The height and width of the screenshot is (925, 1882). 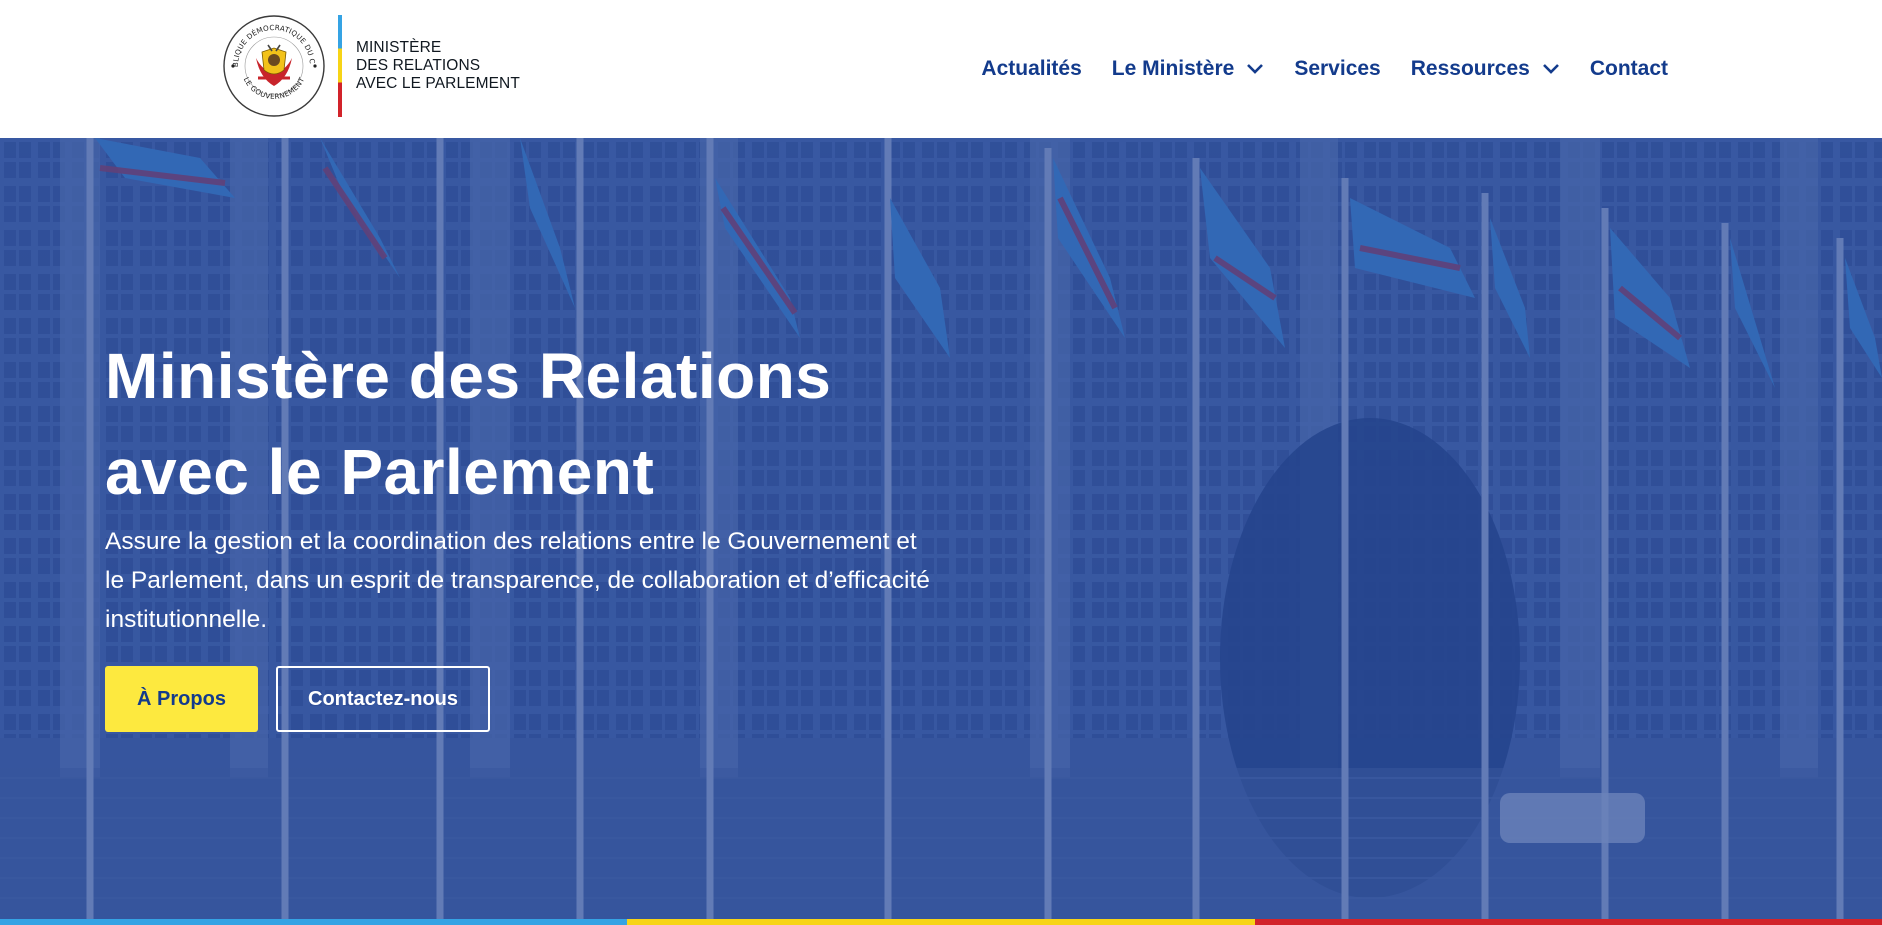 I want to click on hero-title-line-2: avec le Parlement, so click(x=380, y=472).